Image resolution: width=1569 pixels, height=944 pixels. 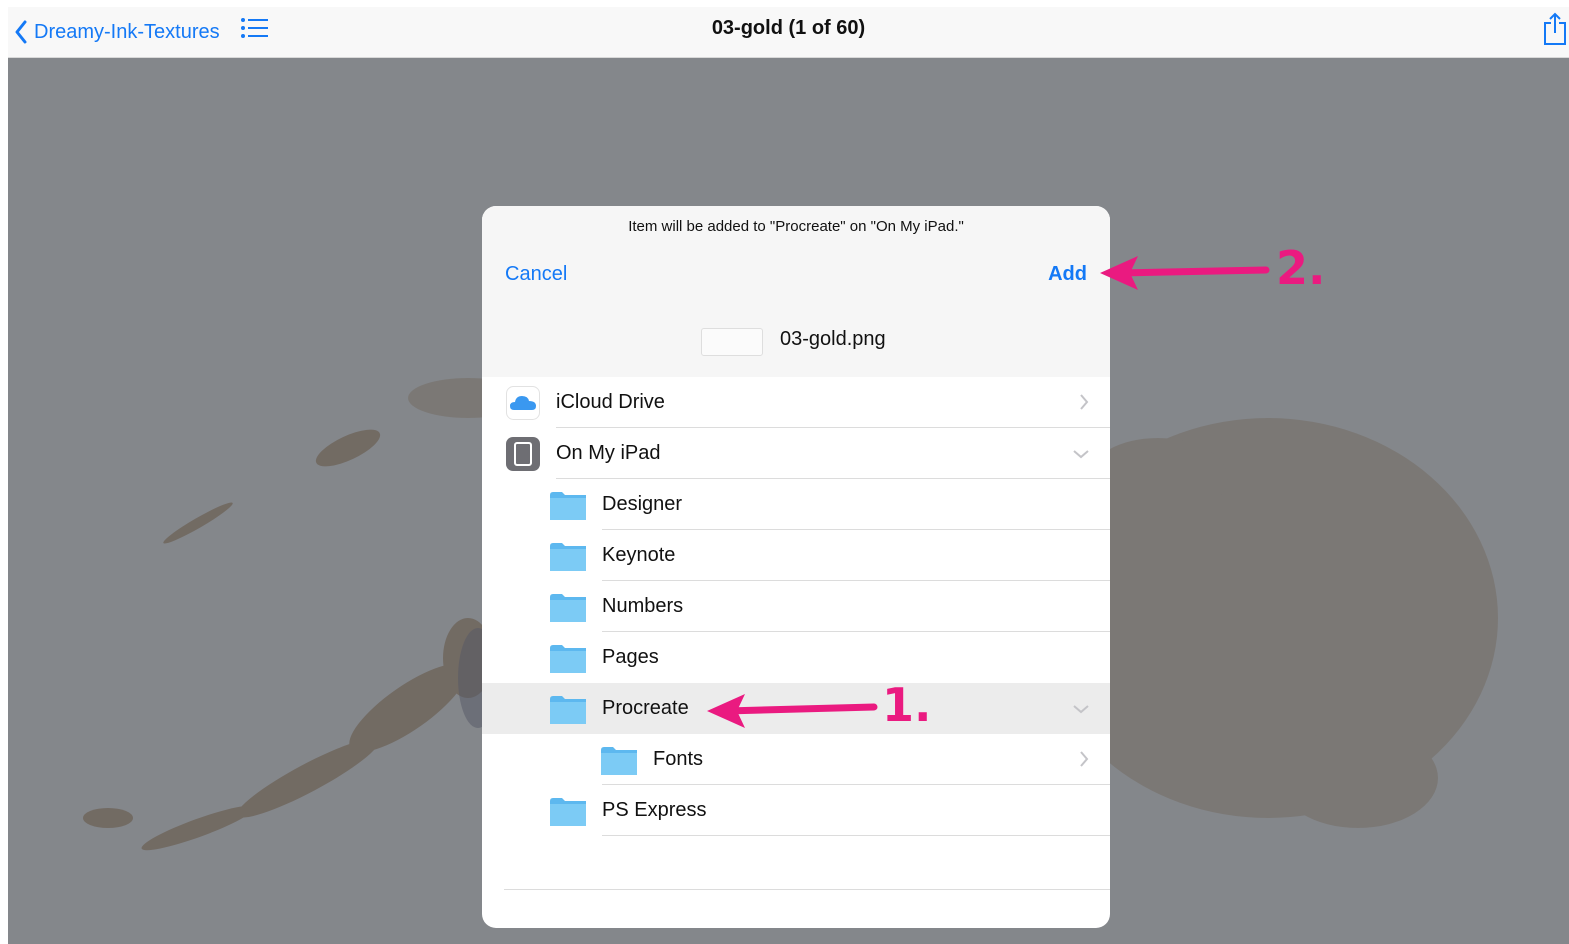 I want to click on page-title: 03-gold (1 of 60), so click(x=788, y=28).